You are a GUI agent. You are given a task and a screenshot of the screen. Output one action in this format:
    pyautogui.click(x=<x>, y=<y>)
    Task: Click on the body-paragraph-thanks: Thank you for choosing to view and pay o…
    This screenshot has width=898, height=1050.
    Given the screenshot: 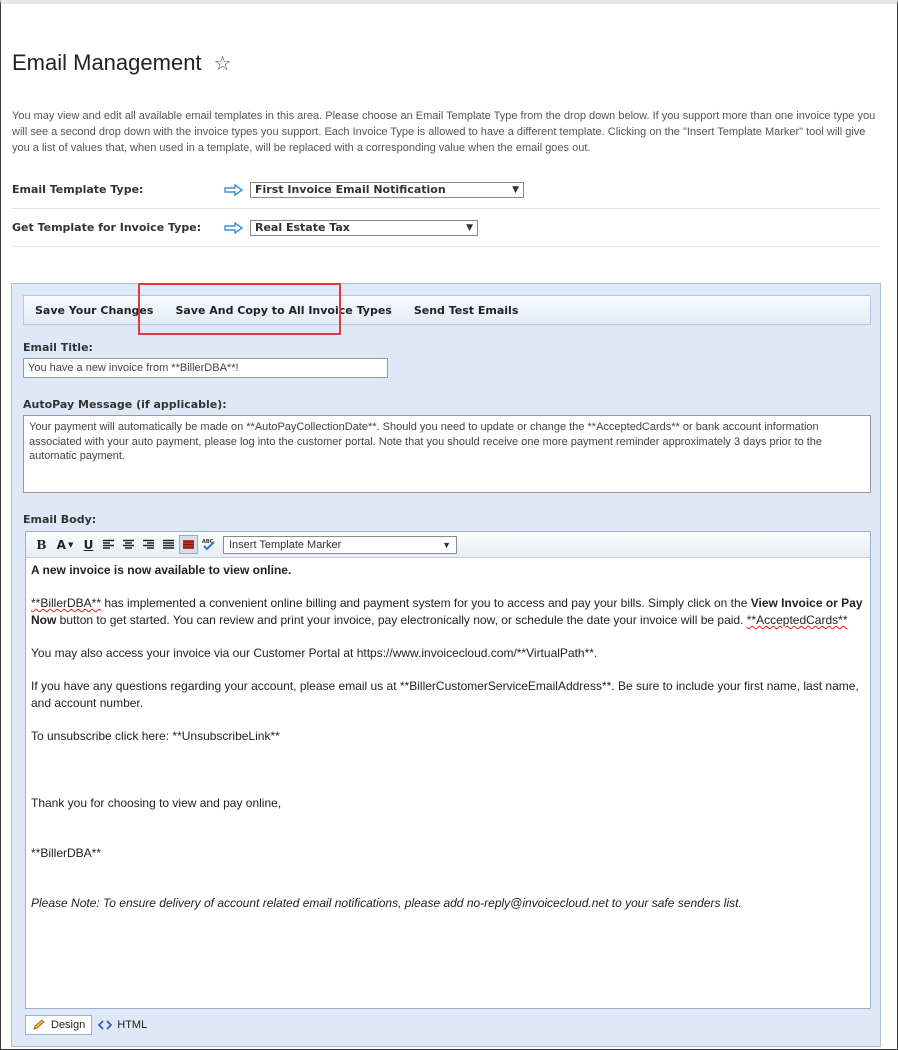 What is the action you would take?
    pyautogui.click(x=156, y=803)
    